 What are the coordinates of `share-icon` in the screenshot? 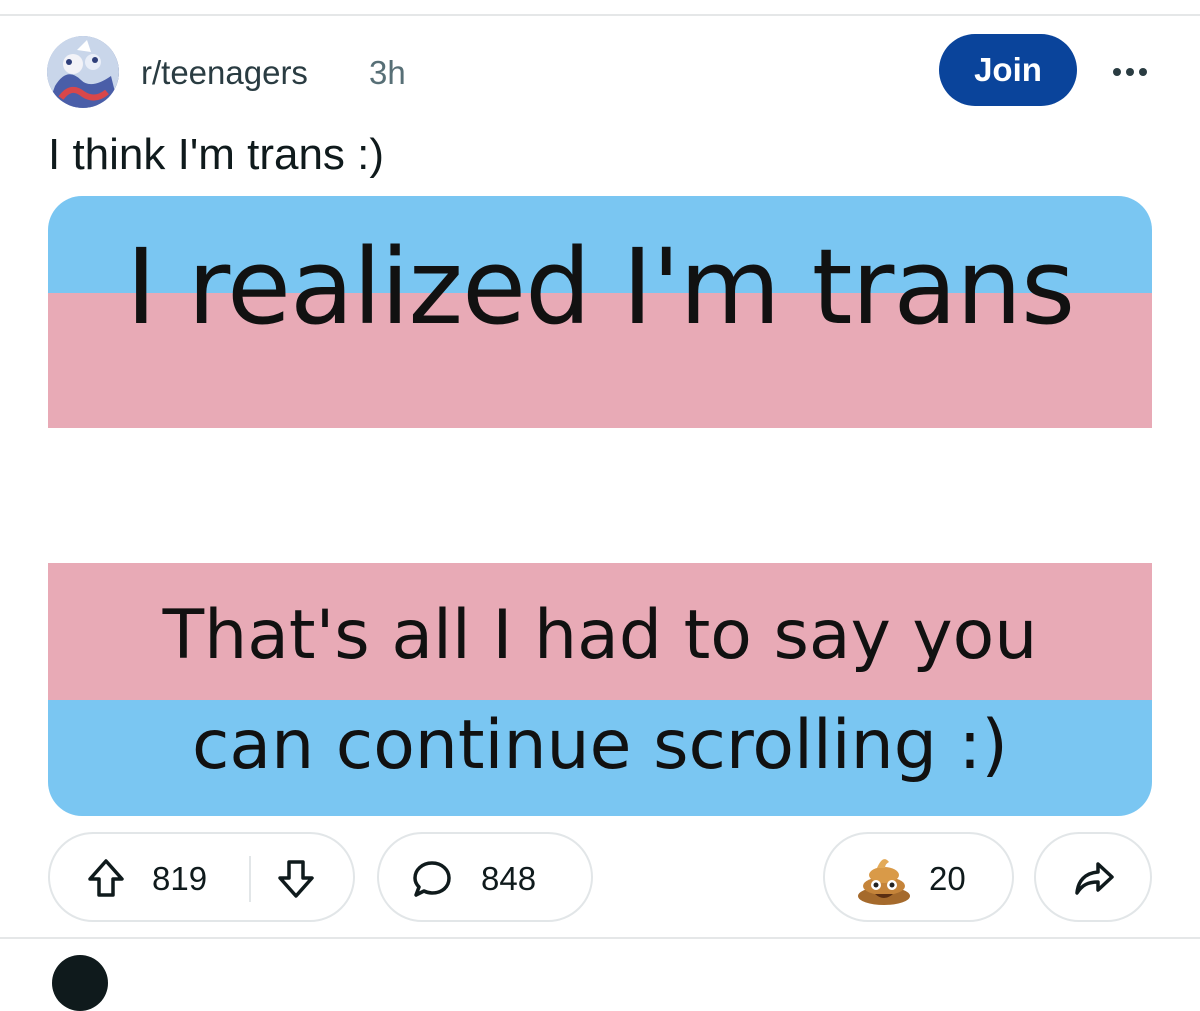 It's located at (1094, 880).